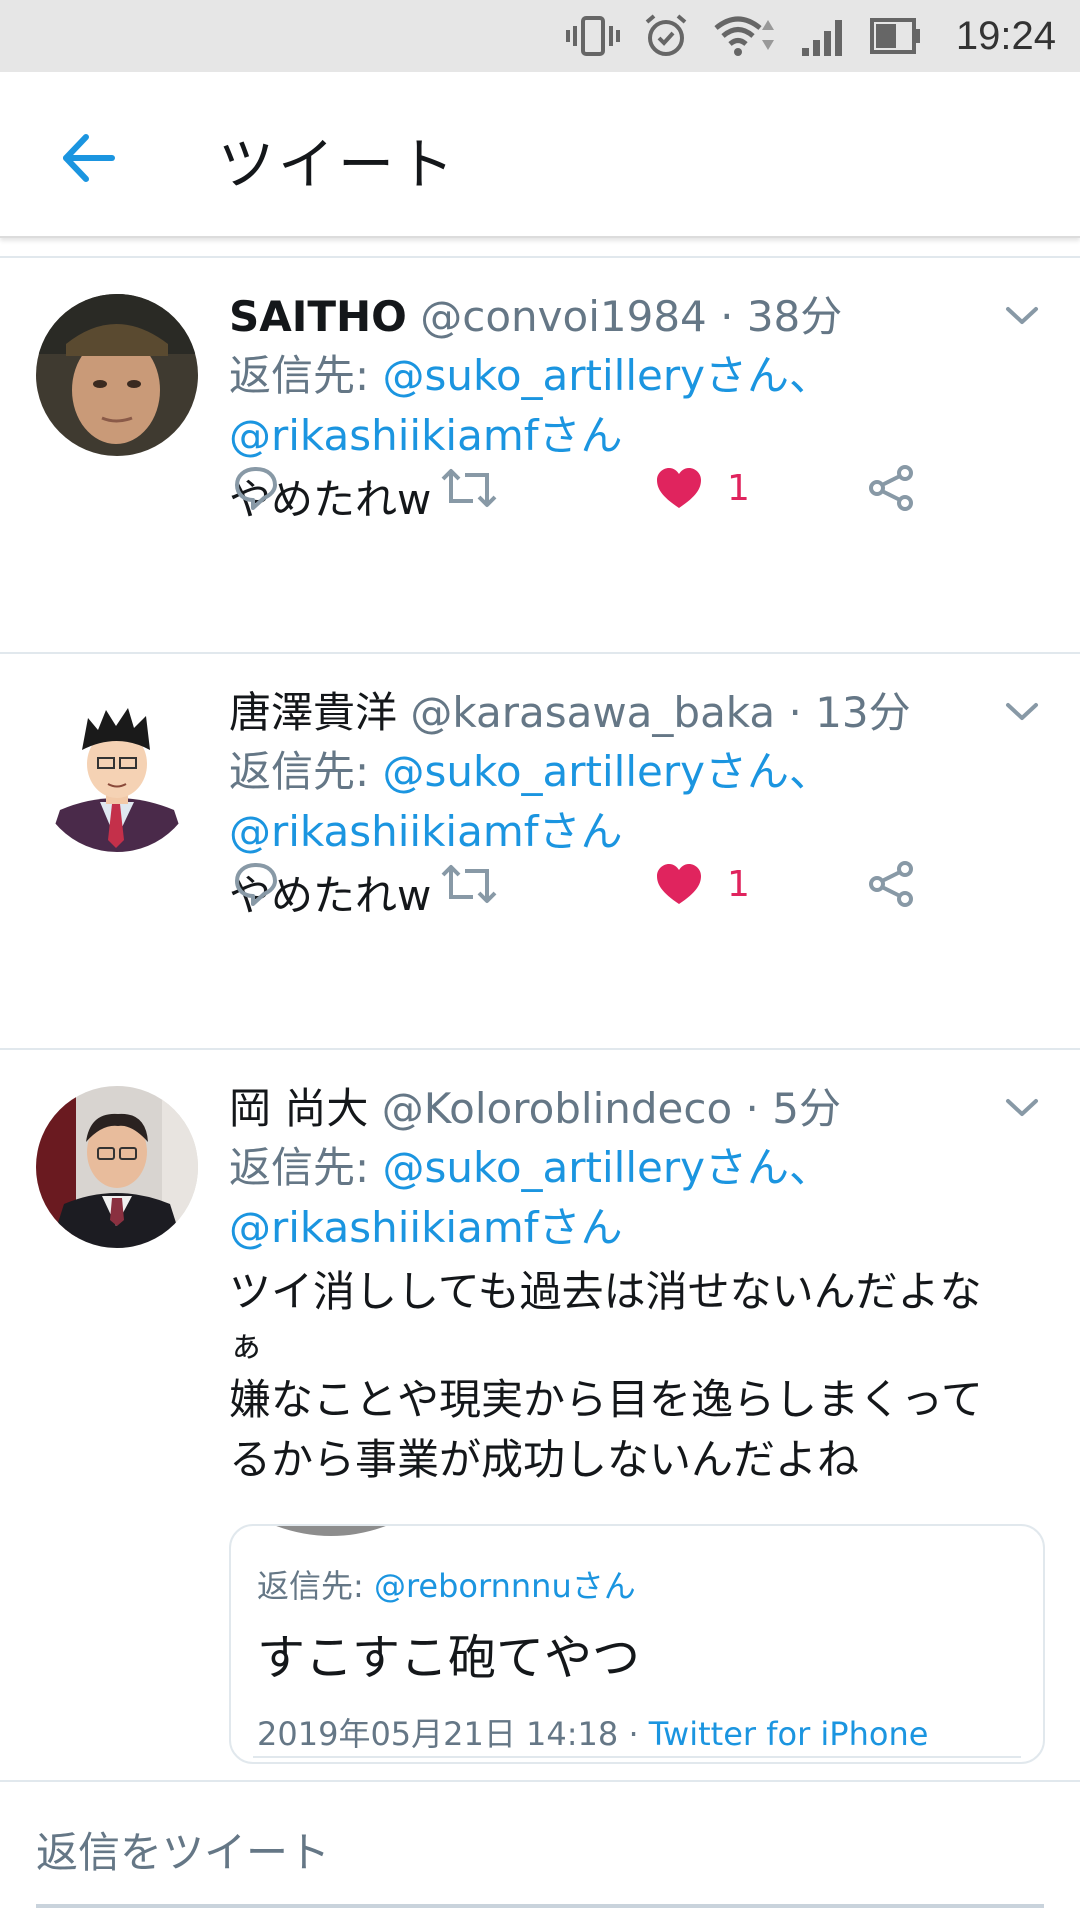 This screenshot has height=1920, width=1080. What do you see at coordinates (540, 36) in the screenshot?
I see `status-bar: 19:24` at bounding box center [540, 36].